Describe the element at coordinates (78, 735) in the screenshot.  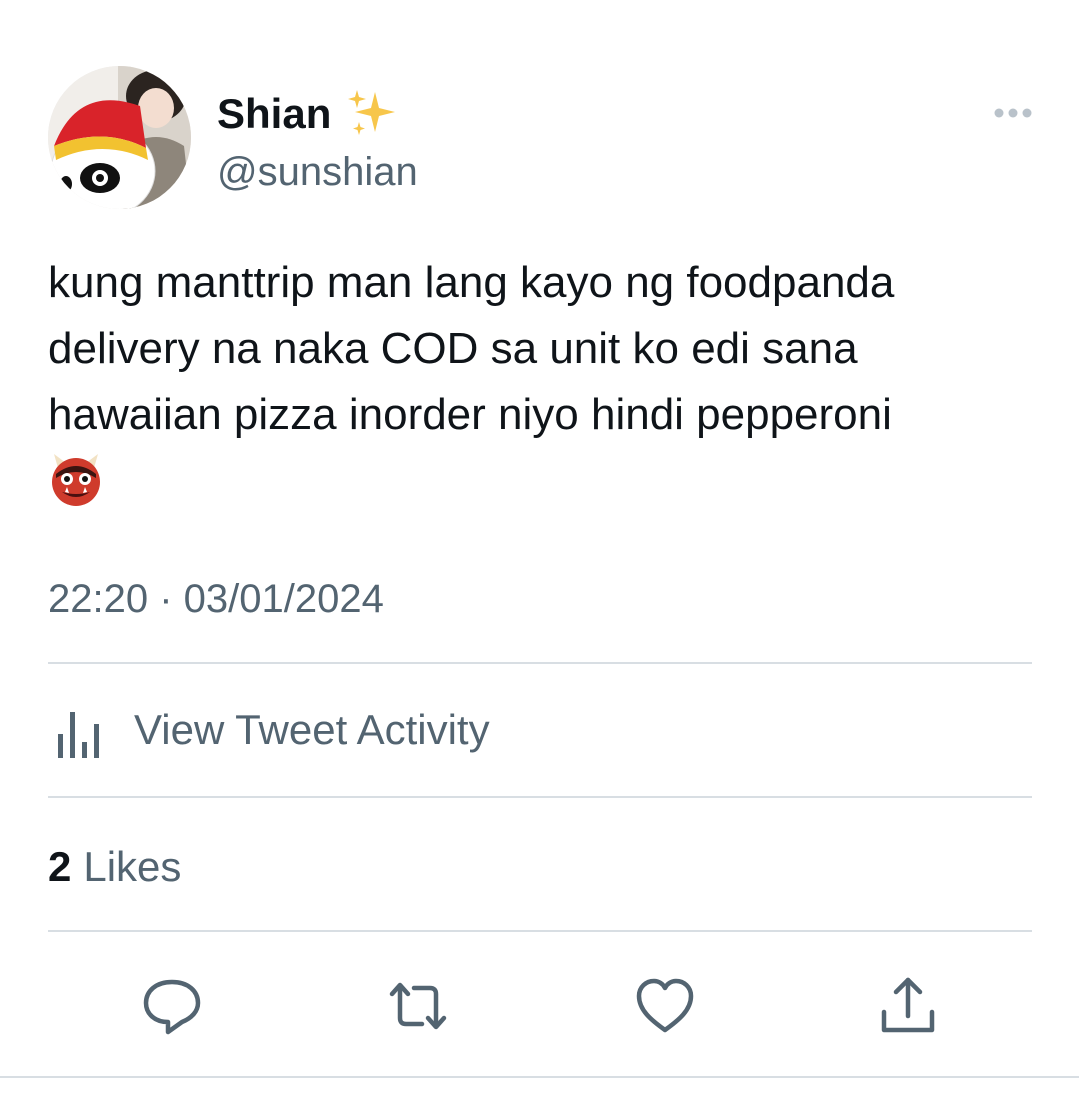
I see `bar-chart-icon` at that location.